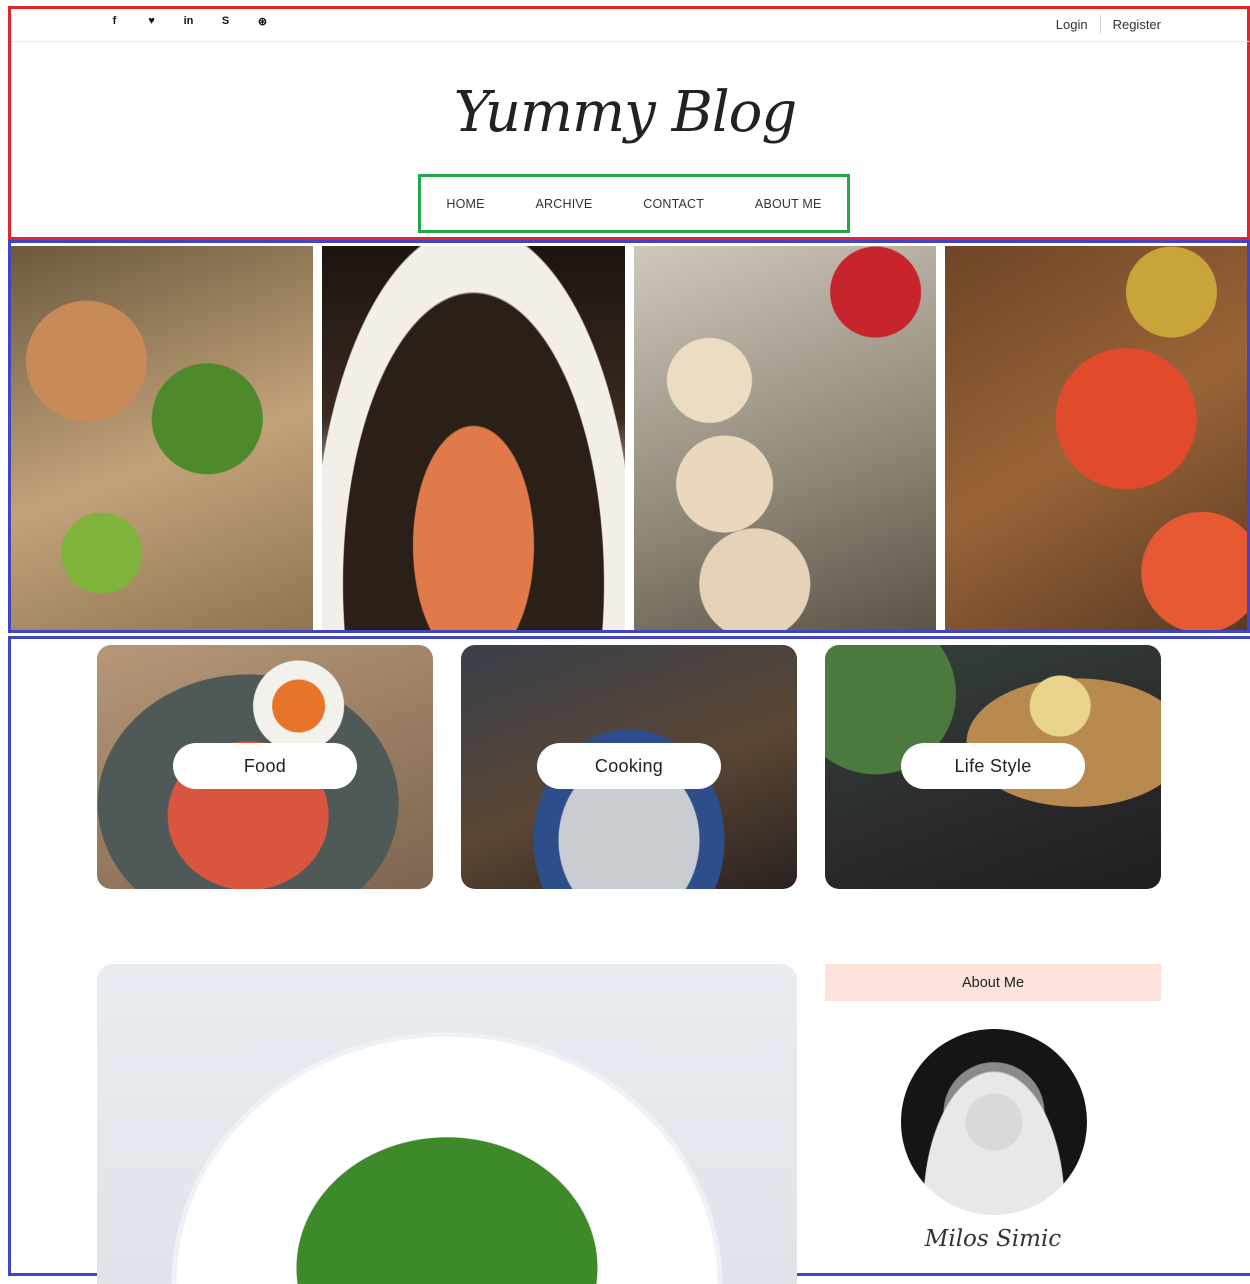 The image size is (1250, 1284). Describe the element at coordinates (784, 438) in the screenshot. I see `hero-photo-parfait` at that location.